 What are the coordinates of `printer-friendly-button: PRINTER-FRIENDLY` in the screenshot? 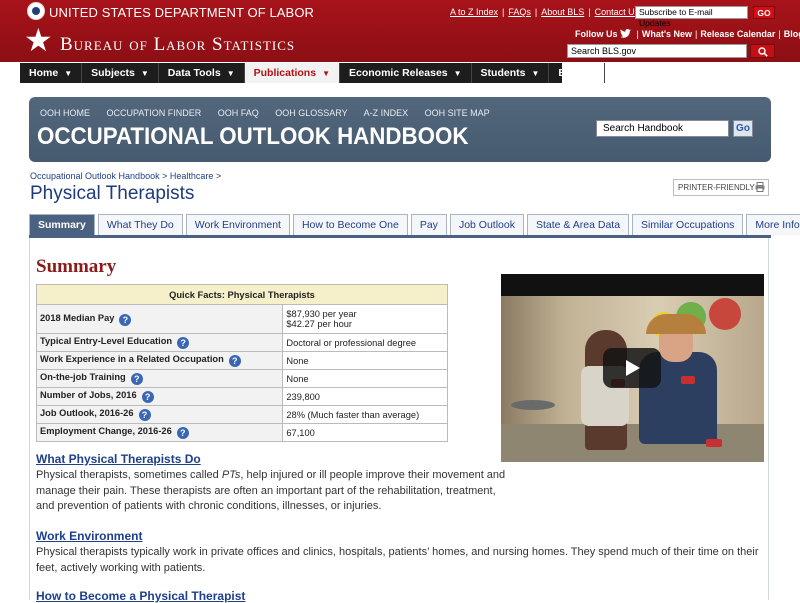 It's located at (721, 187).